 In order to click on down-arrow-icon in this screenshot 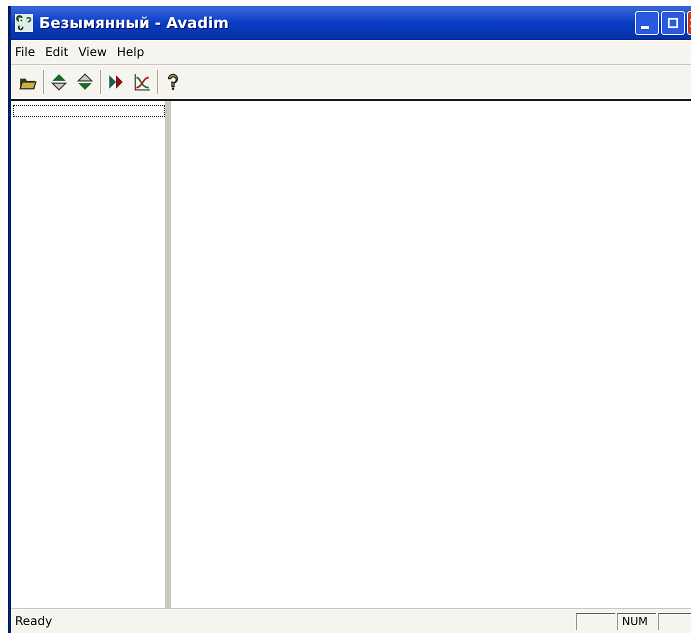, I will do `click(85, 82)`.